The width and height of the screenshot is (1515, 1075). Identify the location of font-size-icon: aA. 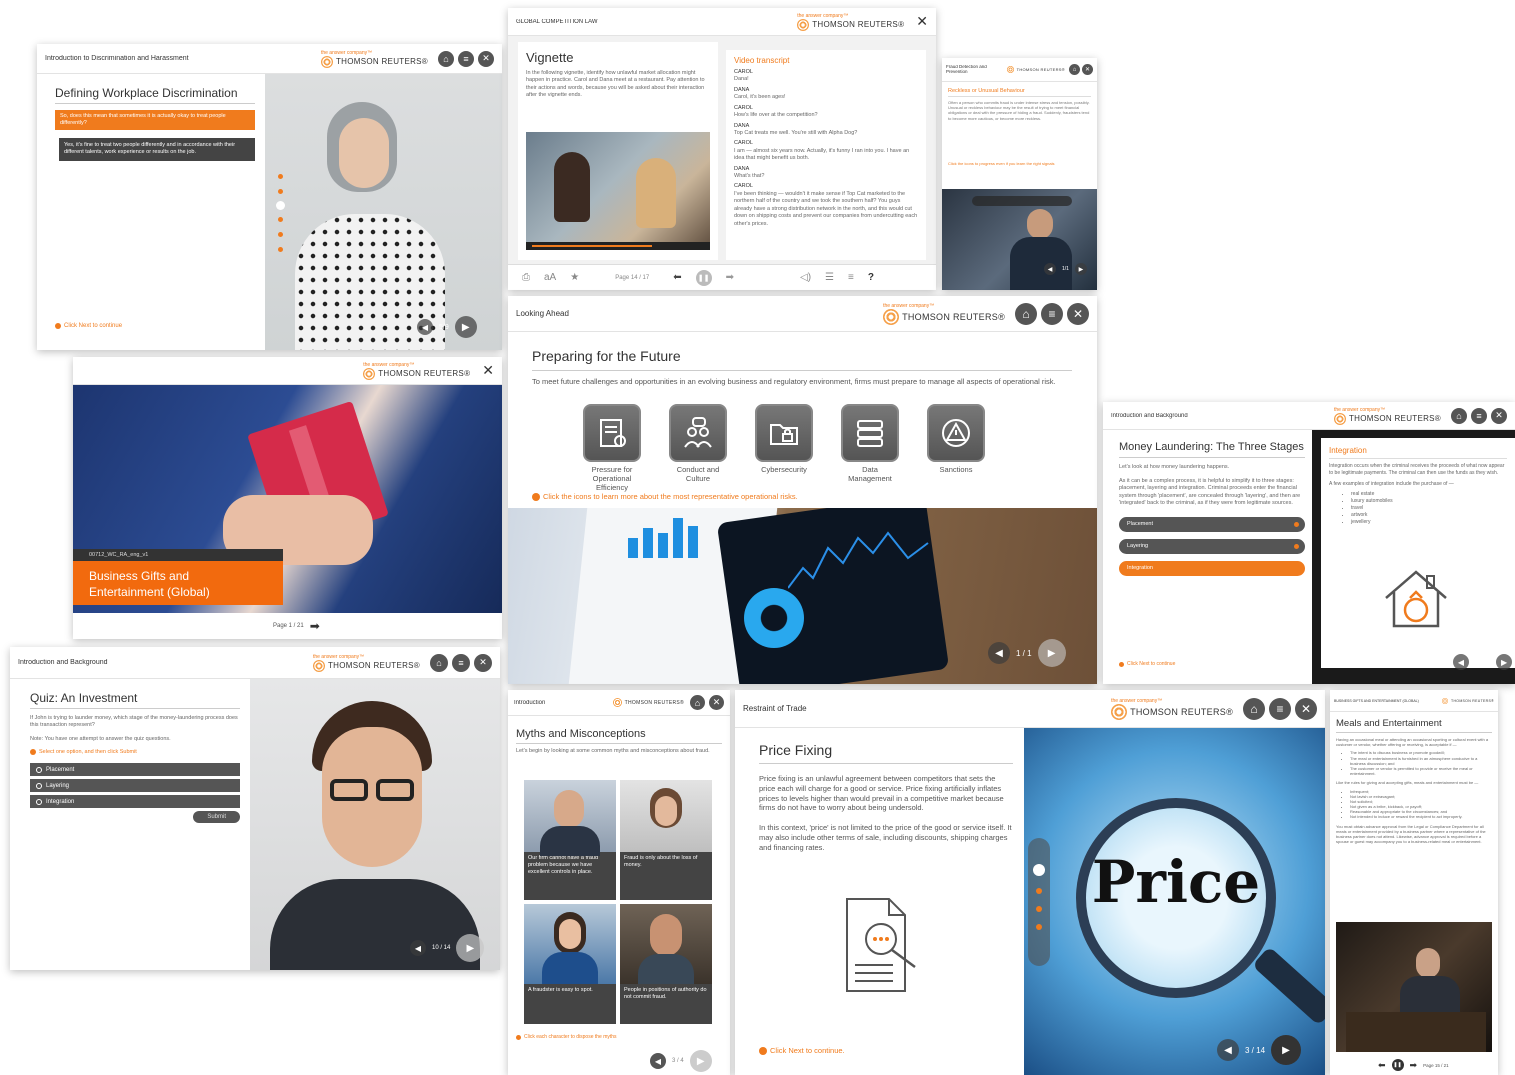
(550, 277).